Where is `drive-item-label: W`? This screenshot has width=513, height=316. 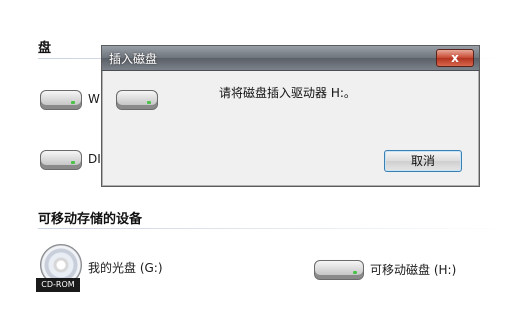 drive-item-label: W is located at coordinates (94, 99).